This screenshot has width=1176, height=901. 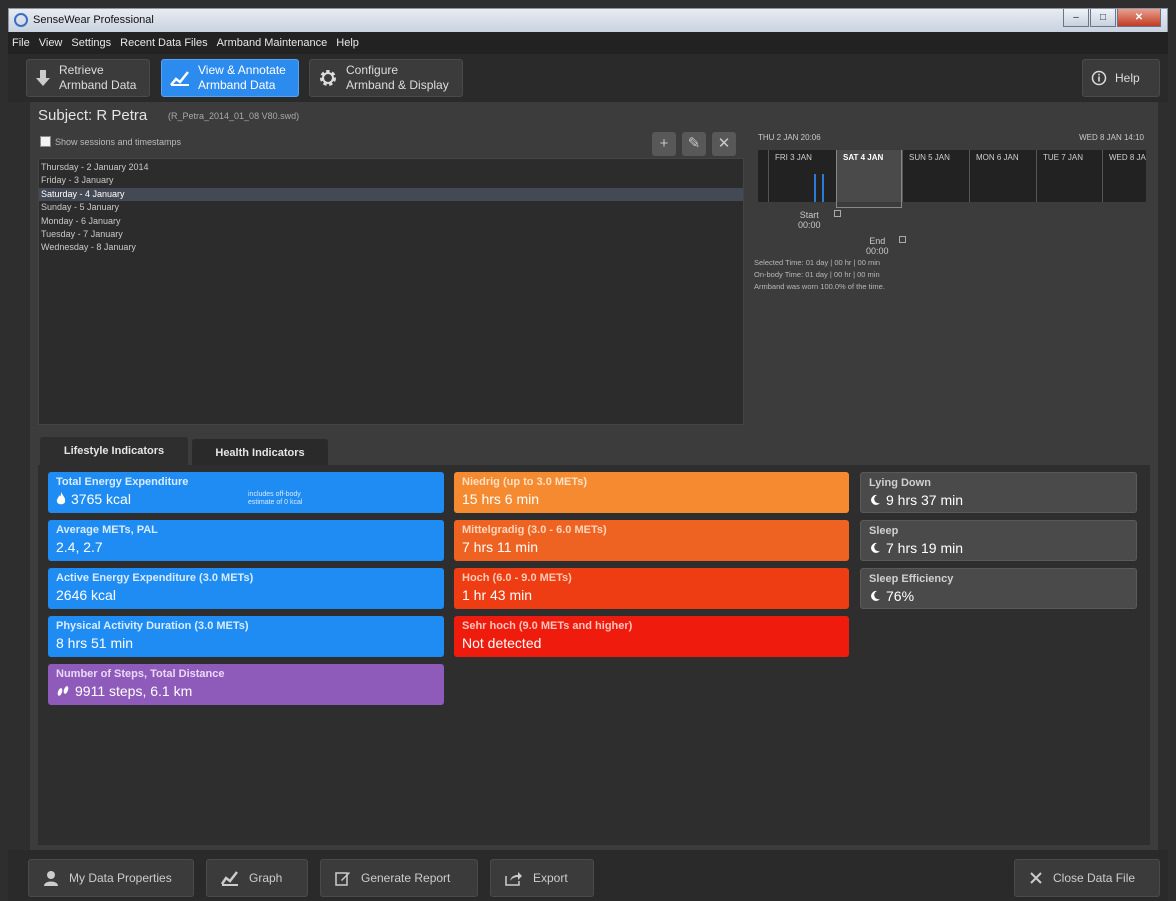 What do you see at coordinates (91, 43) in the screenshot?
I see `menu-settings: Settings` at bounding box center [91, 43].